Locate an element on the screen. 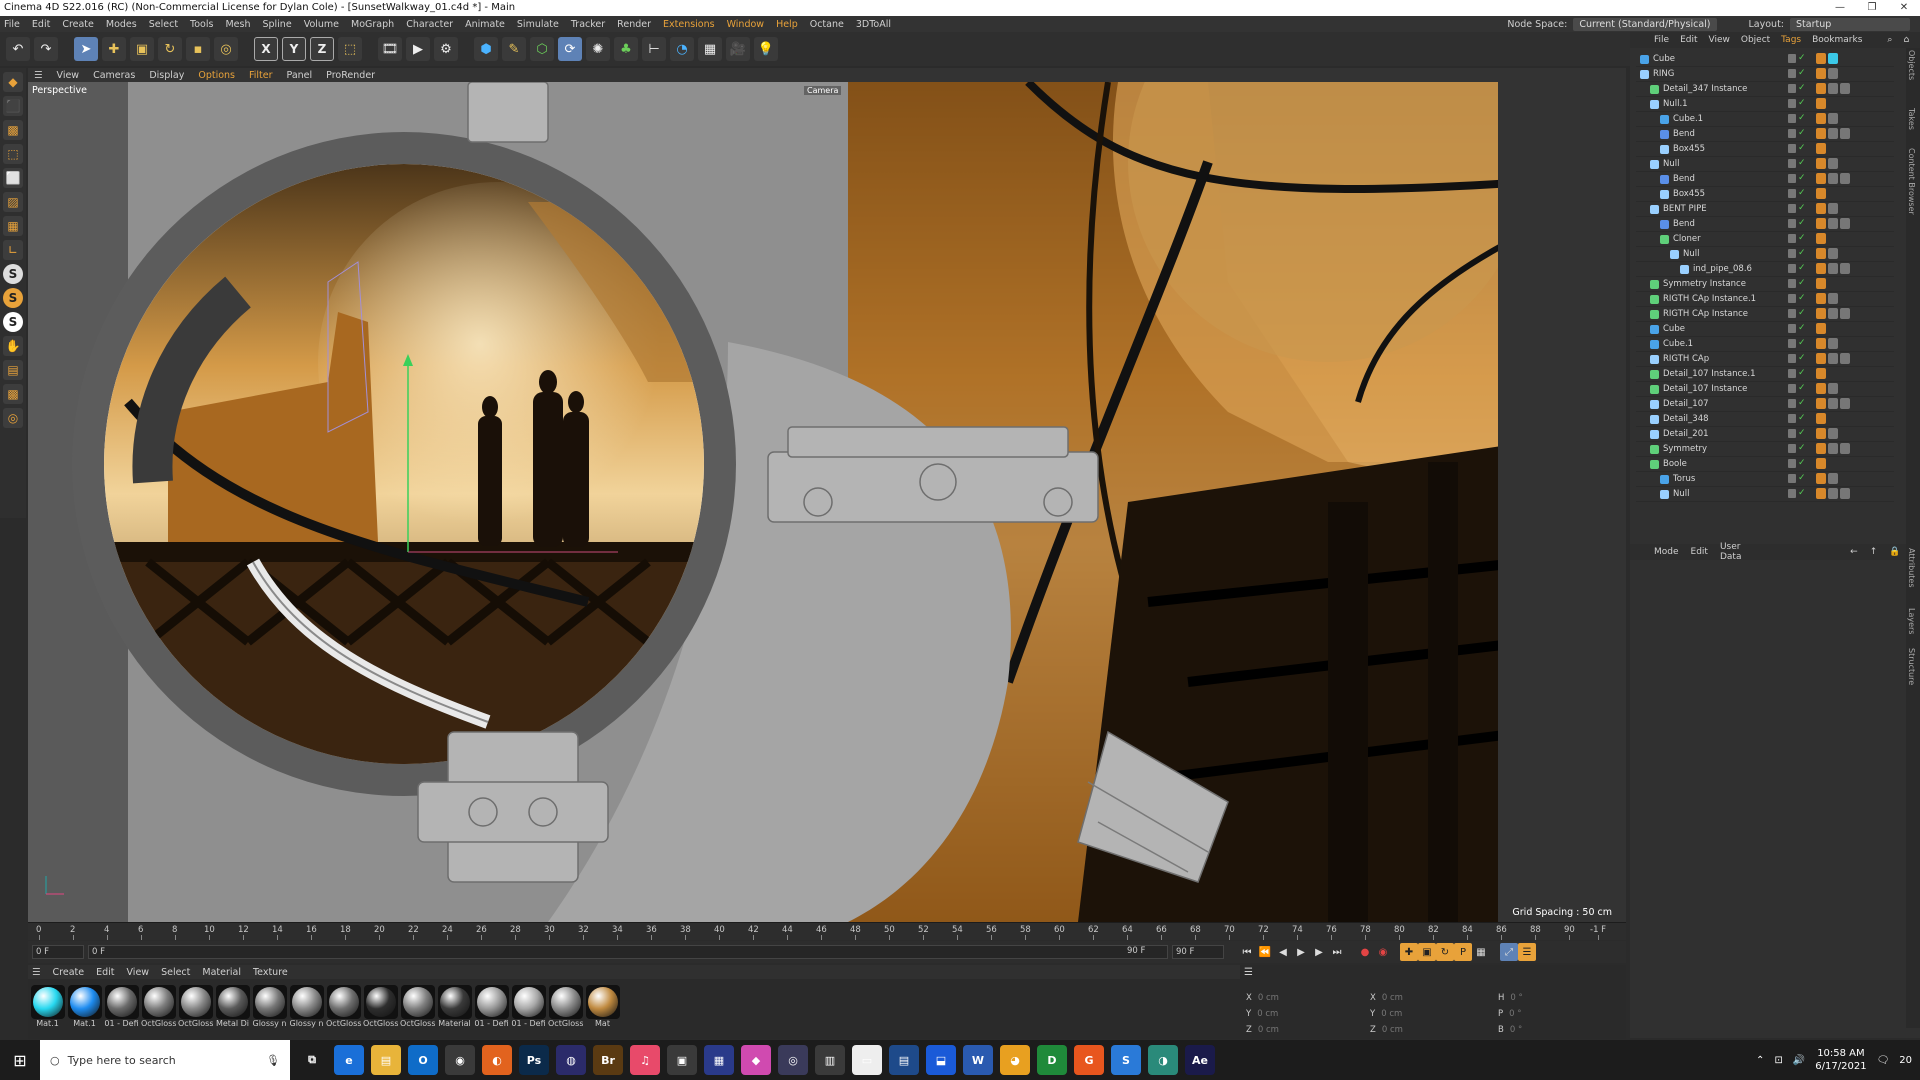 The height and width of the screenshot is (1080, 1920). menu-render: Render is located at coordinates (634, 24).